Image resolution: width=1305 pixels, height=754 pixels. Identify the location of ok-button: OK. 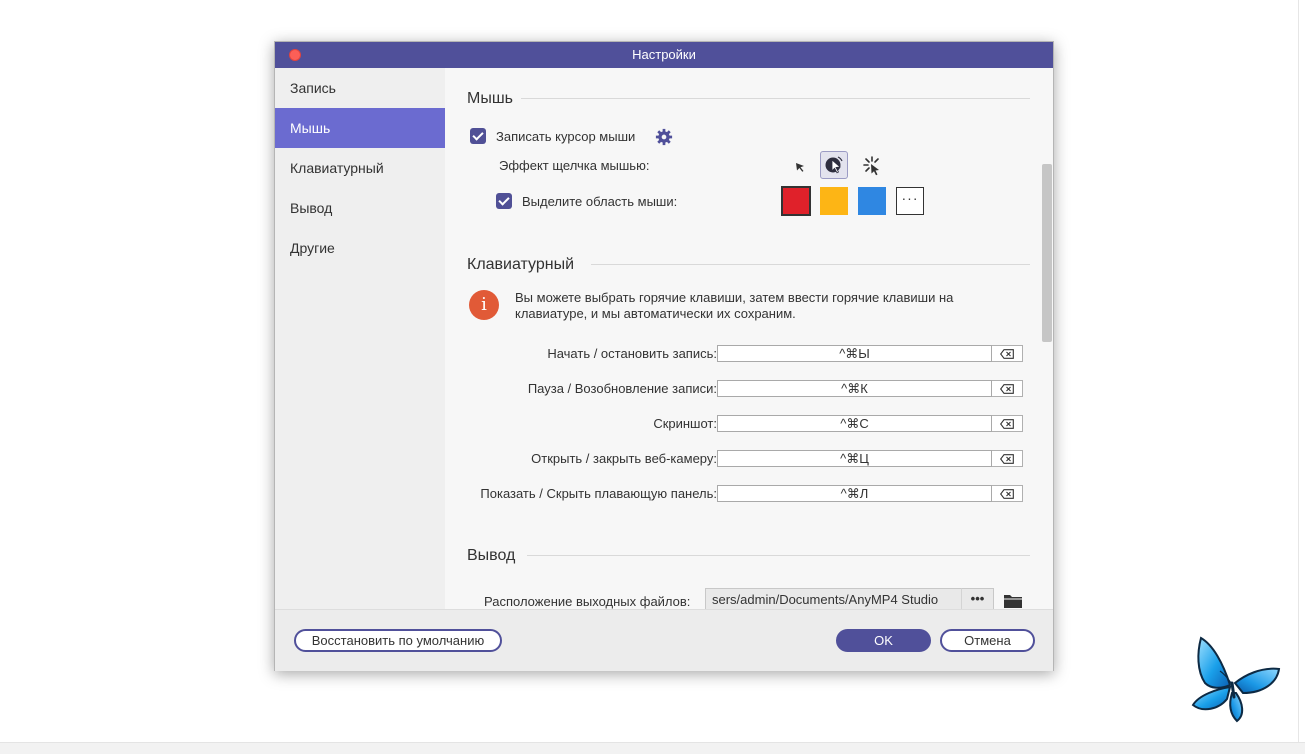
(883, 640).